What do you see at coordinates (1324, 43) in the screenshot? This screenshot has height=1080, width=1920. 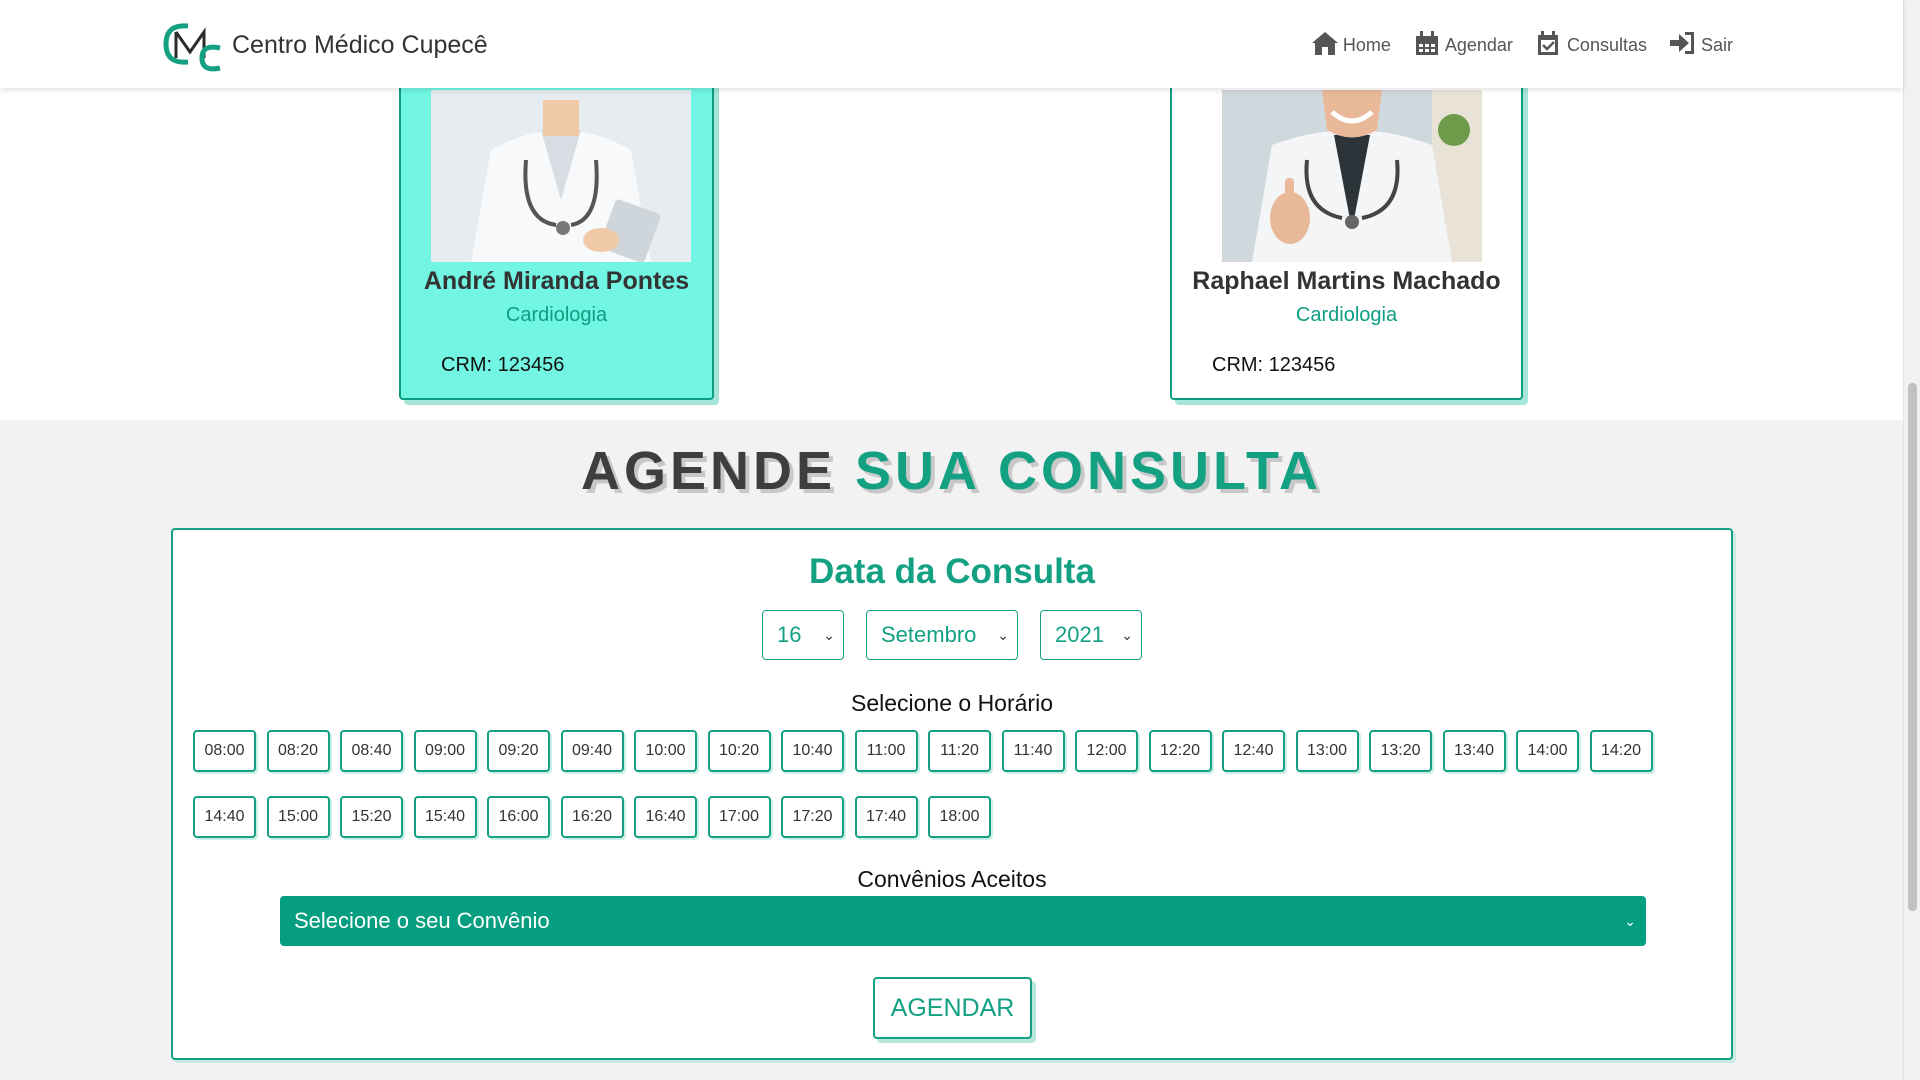 I see `home-icon` at bounding box center [1324, 43].